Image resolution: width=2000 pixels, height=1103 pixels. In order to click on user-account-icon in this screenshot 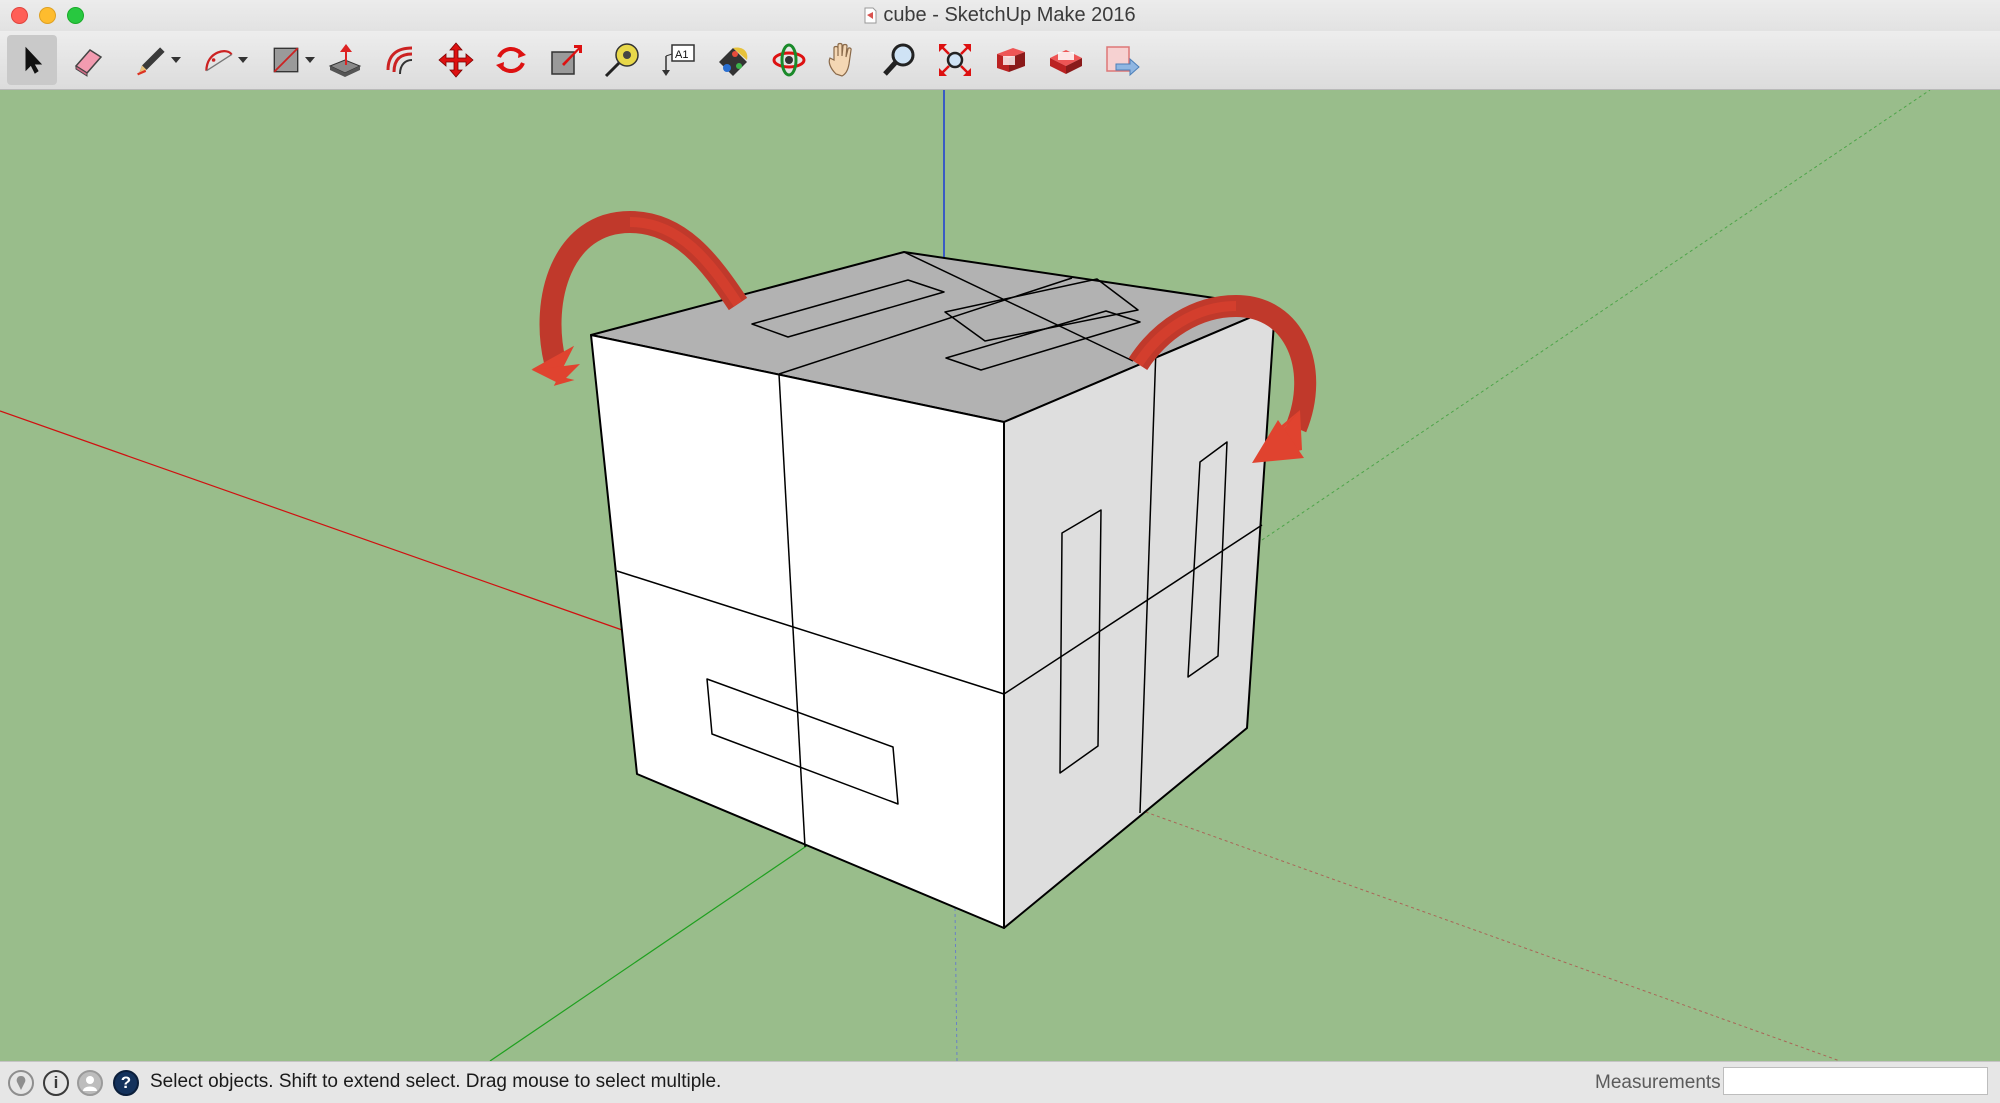, I will do `click(90, 1083)`.